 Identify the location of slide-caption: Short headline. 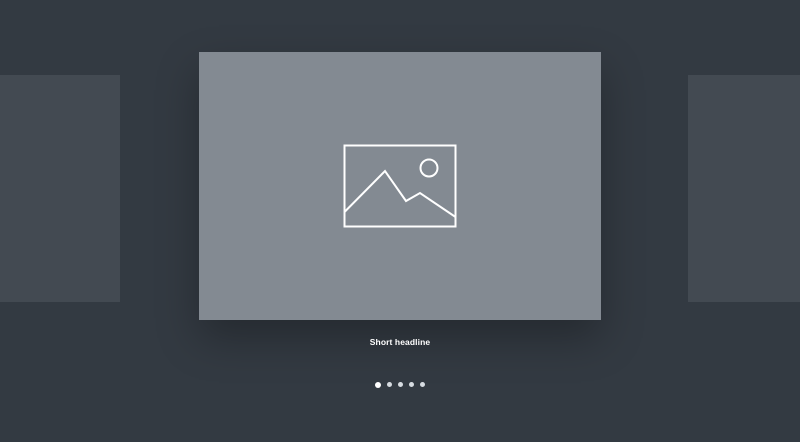
(400, 342).